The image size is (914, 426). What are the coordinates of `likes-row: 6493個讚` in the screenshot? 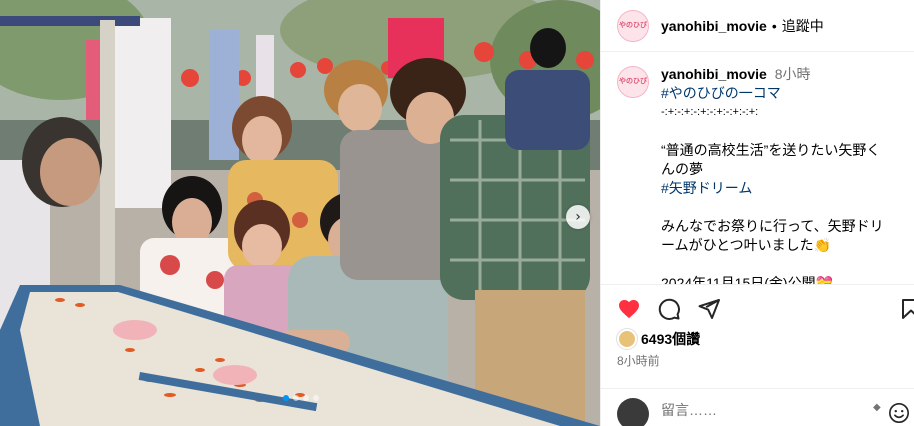 It's located at (658, 339).